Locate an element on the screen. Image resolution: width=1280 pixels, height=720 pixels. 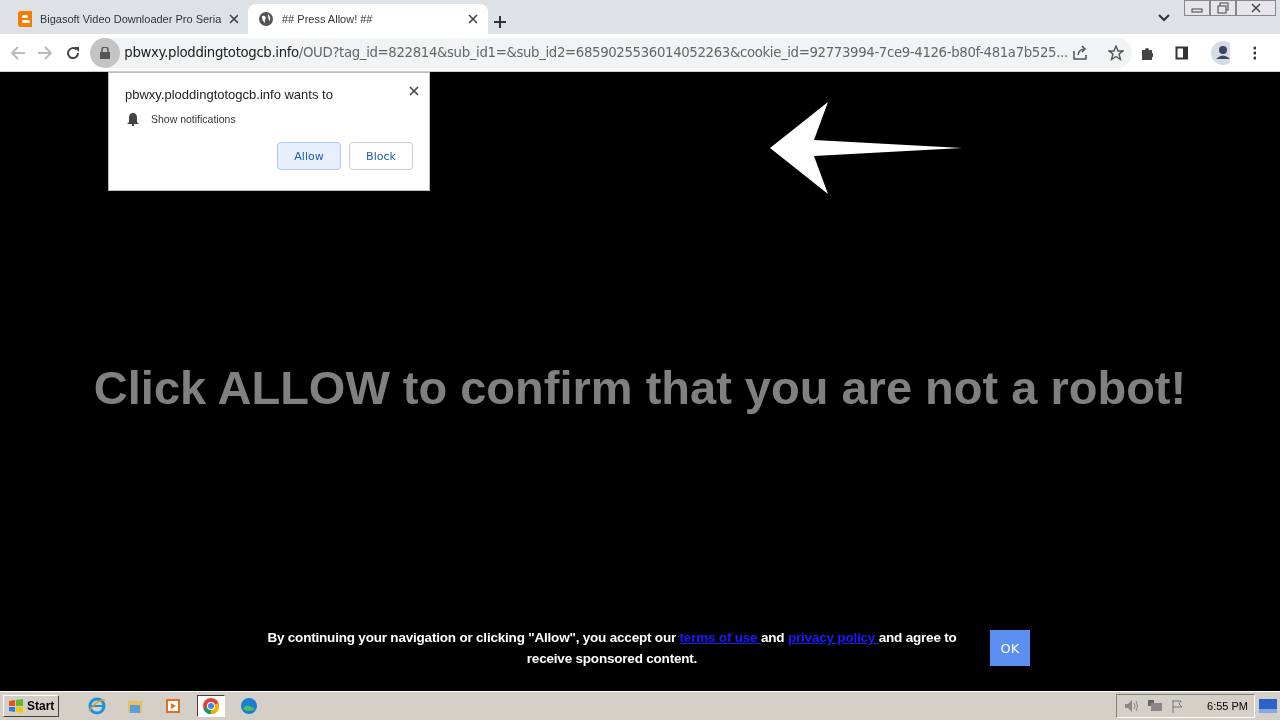
permission-text: Show notifications is located at coordinates (193, 119).